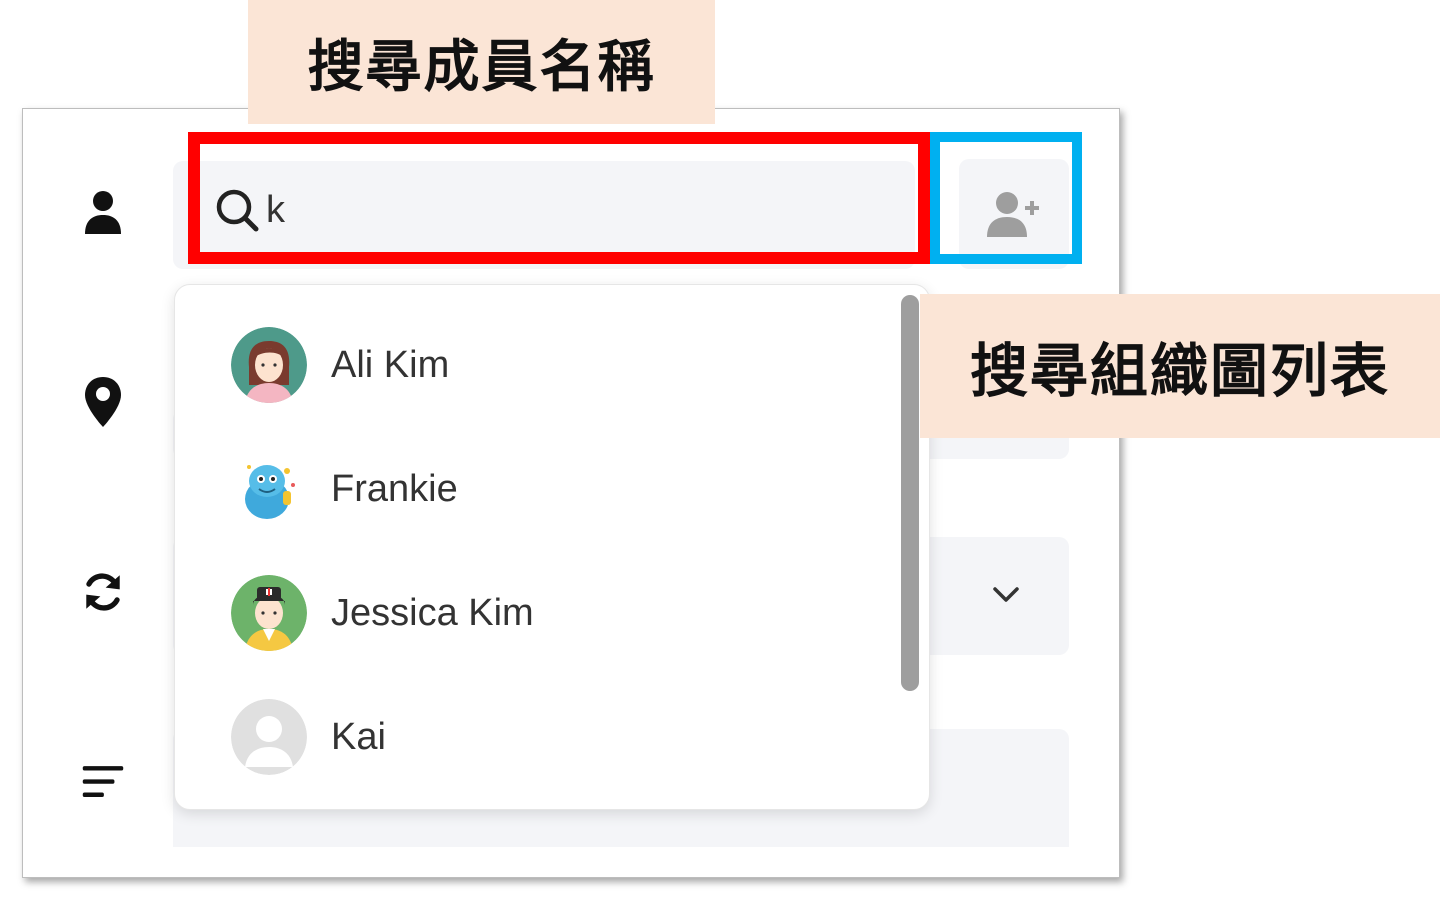  What do you see at coordinates (269, 489) in the screenshot?
I see `blue-monster-avatar` at bounding box center [269, 489].